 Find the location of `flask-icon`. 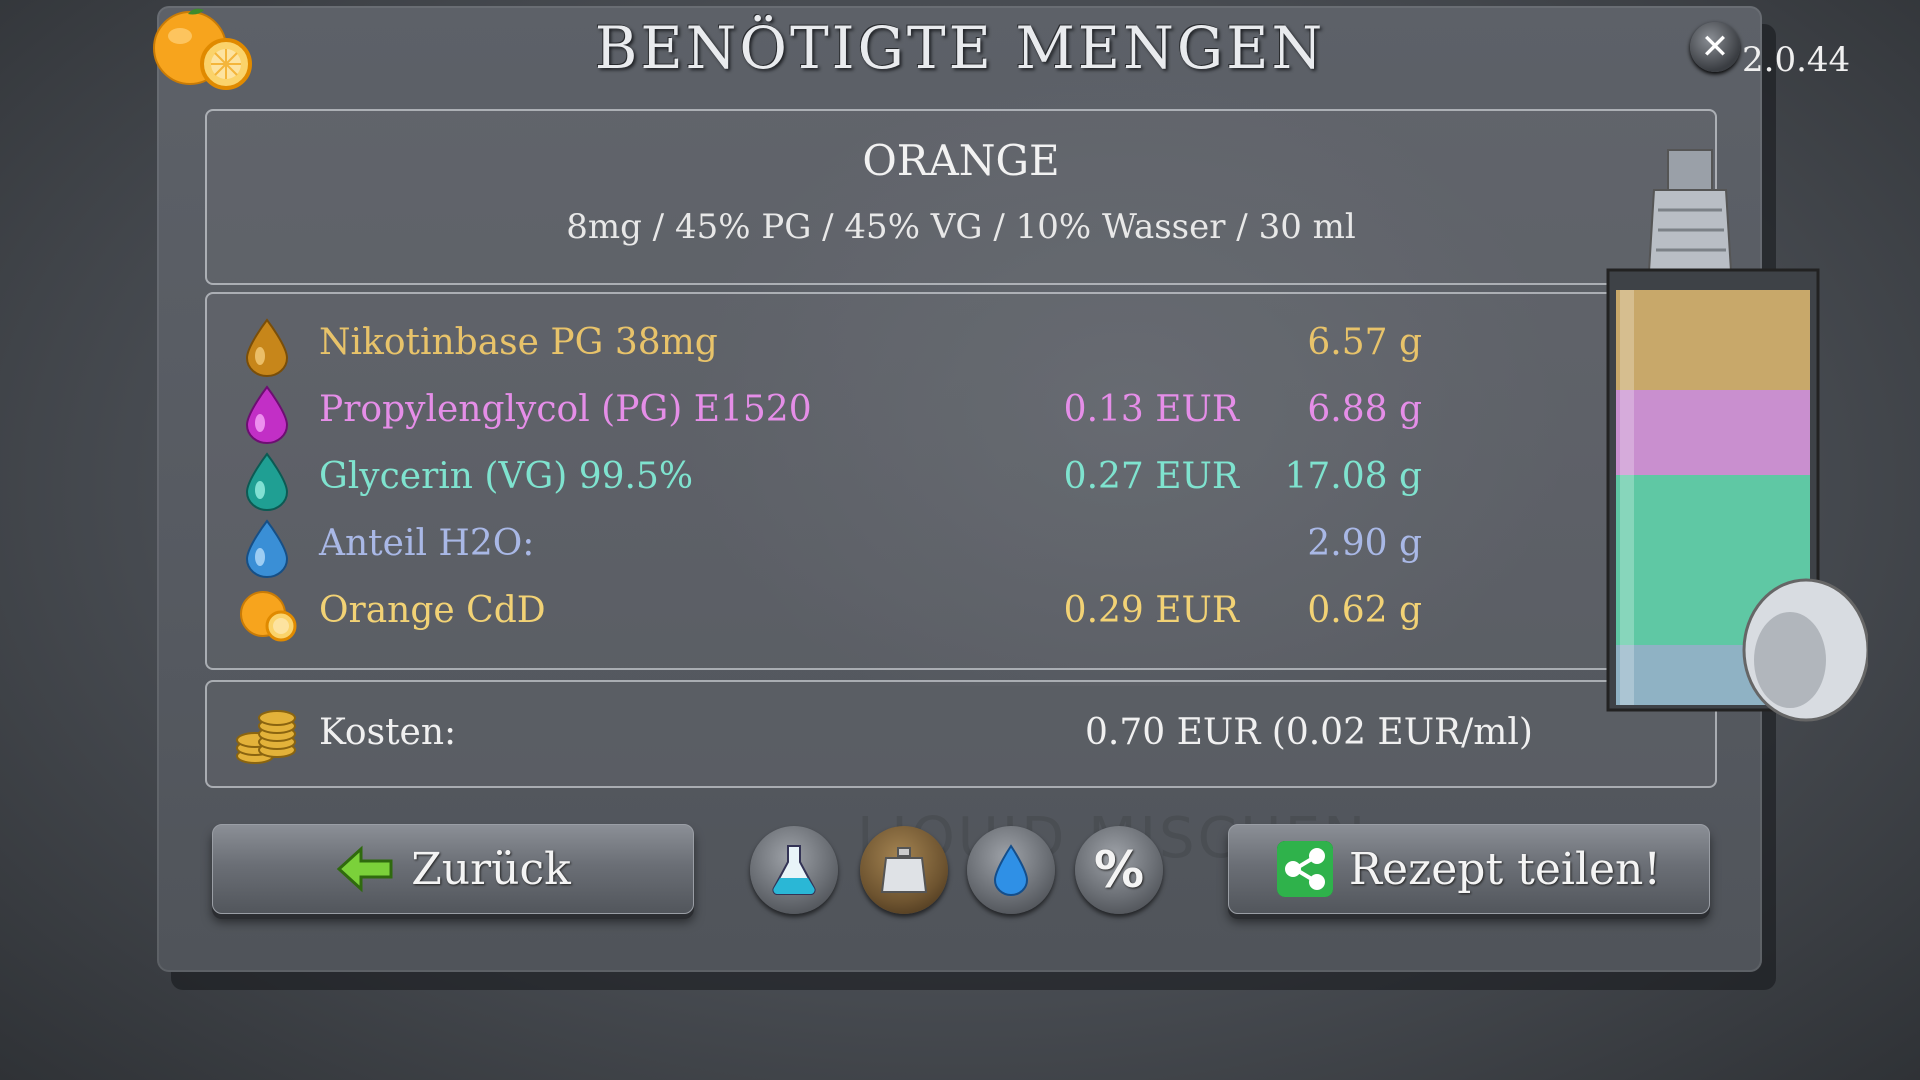

flask-icon is located at coordinates (794, 870).